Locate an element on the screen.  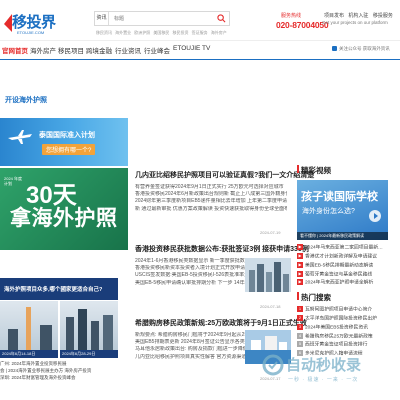
nav-underline is located at coordinates (200, 59).